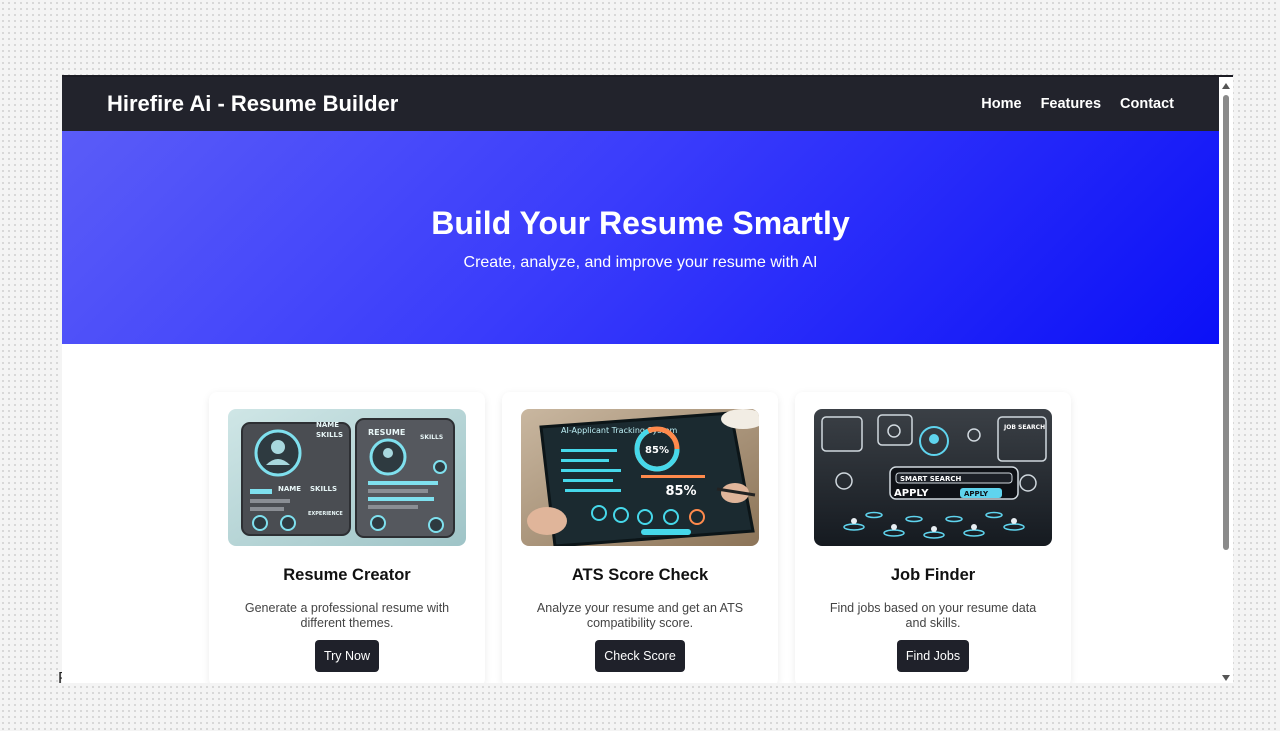 This screenshot has height=731, width=1280. Describe the element at coordinates (1226, 86) in the screenshot. I see `scroll-up-arrow-icon` at that location.